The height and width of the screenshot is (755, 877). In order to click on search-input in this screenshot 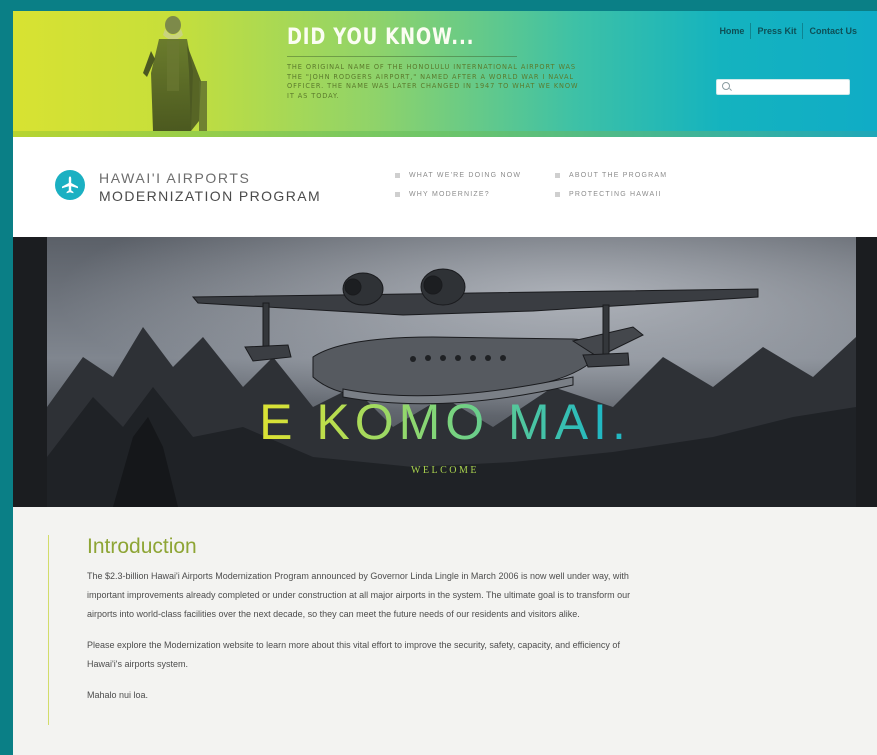, I will do `click(788, 86)`.